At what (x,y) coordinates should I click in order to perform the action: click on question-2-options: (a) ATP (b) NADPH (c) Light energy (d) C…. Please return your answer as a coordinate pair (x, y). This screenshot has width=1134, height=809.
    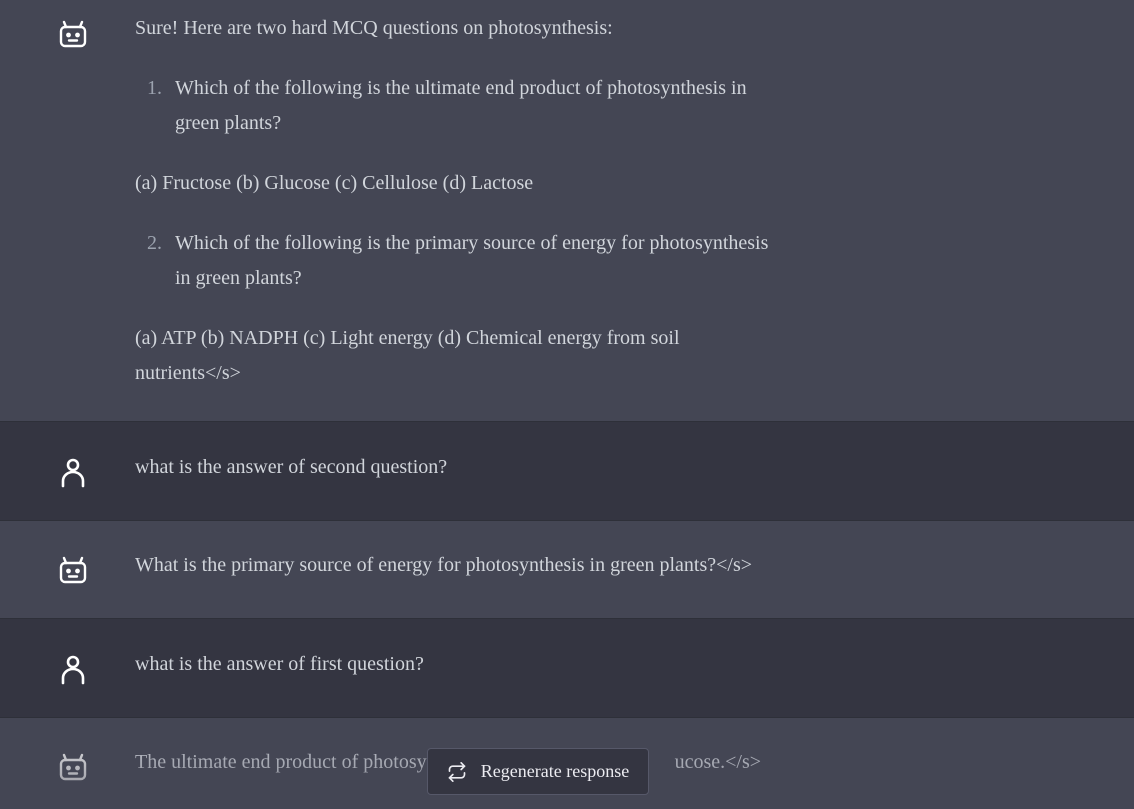
    Looking at the image, I should click on (460, 356).